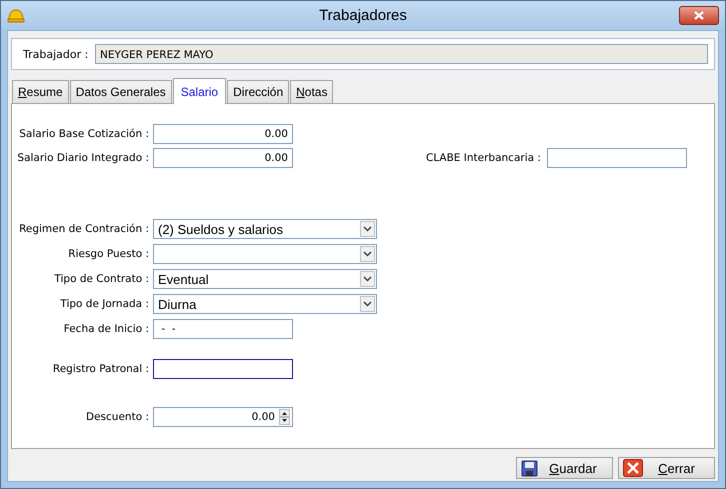 The image size is (726, 489). What do you see at coordinates (83, 158) in the screenshot?
I see `field-label: Salario Diario Integrado :` at bounding box center [83, 158].